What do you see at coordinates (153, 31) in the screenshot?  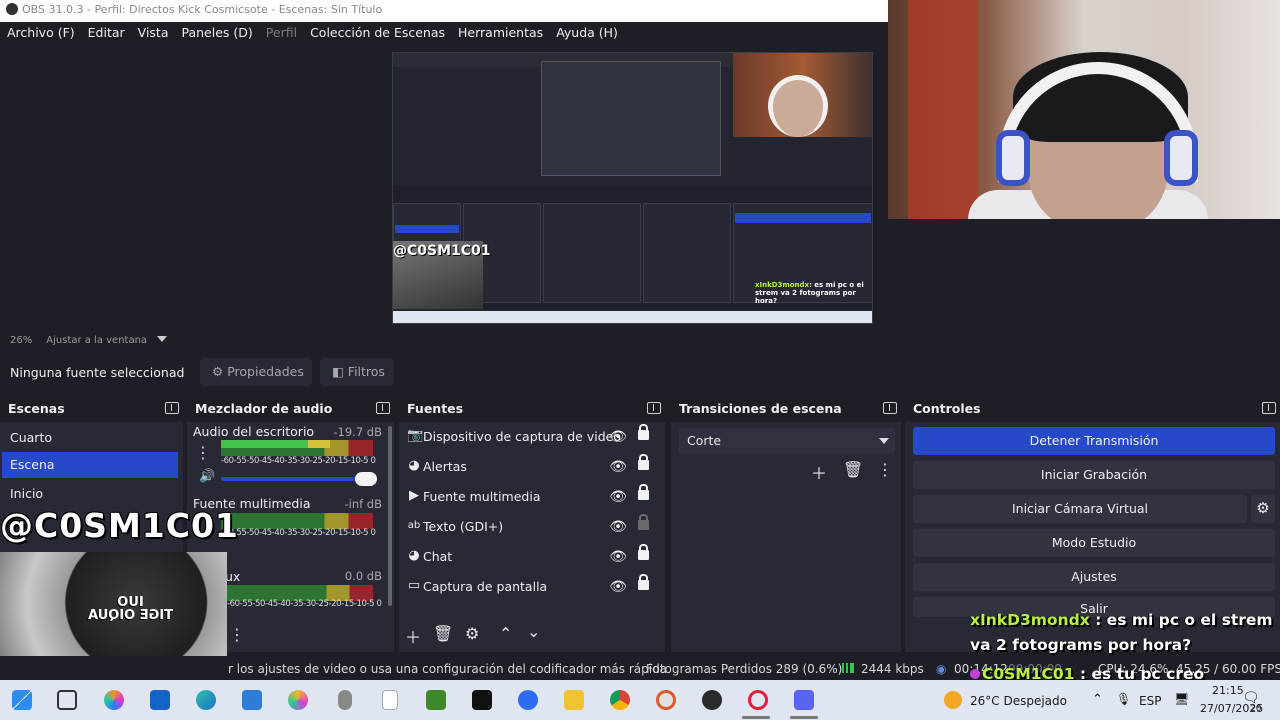 I see `menu-vista: Vista` at bounding box center [153, 31].